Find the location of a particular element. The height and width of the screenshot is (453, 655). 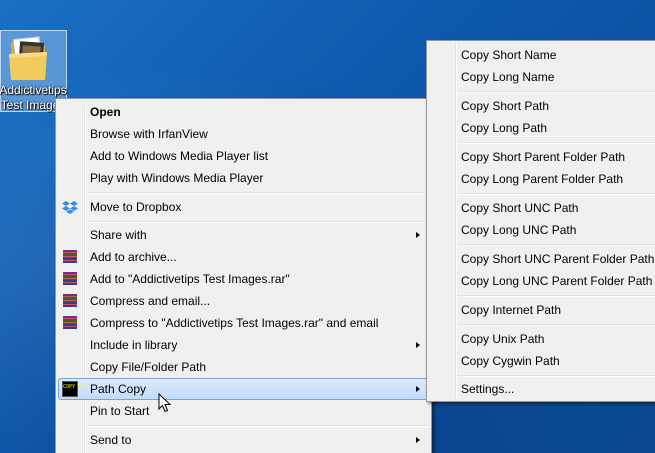

menu-item-move-dropbox: Move to Dropbox is located at coordinates (243, 207).